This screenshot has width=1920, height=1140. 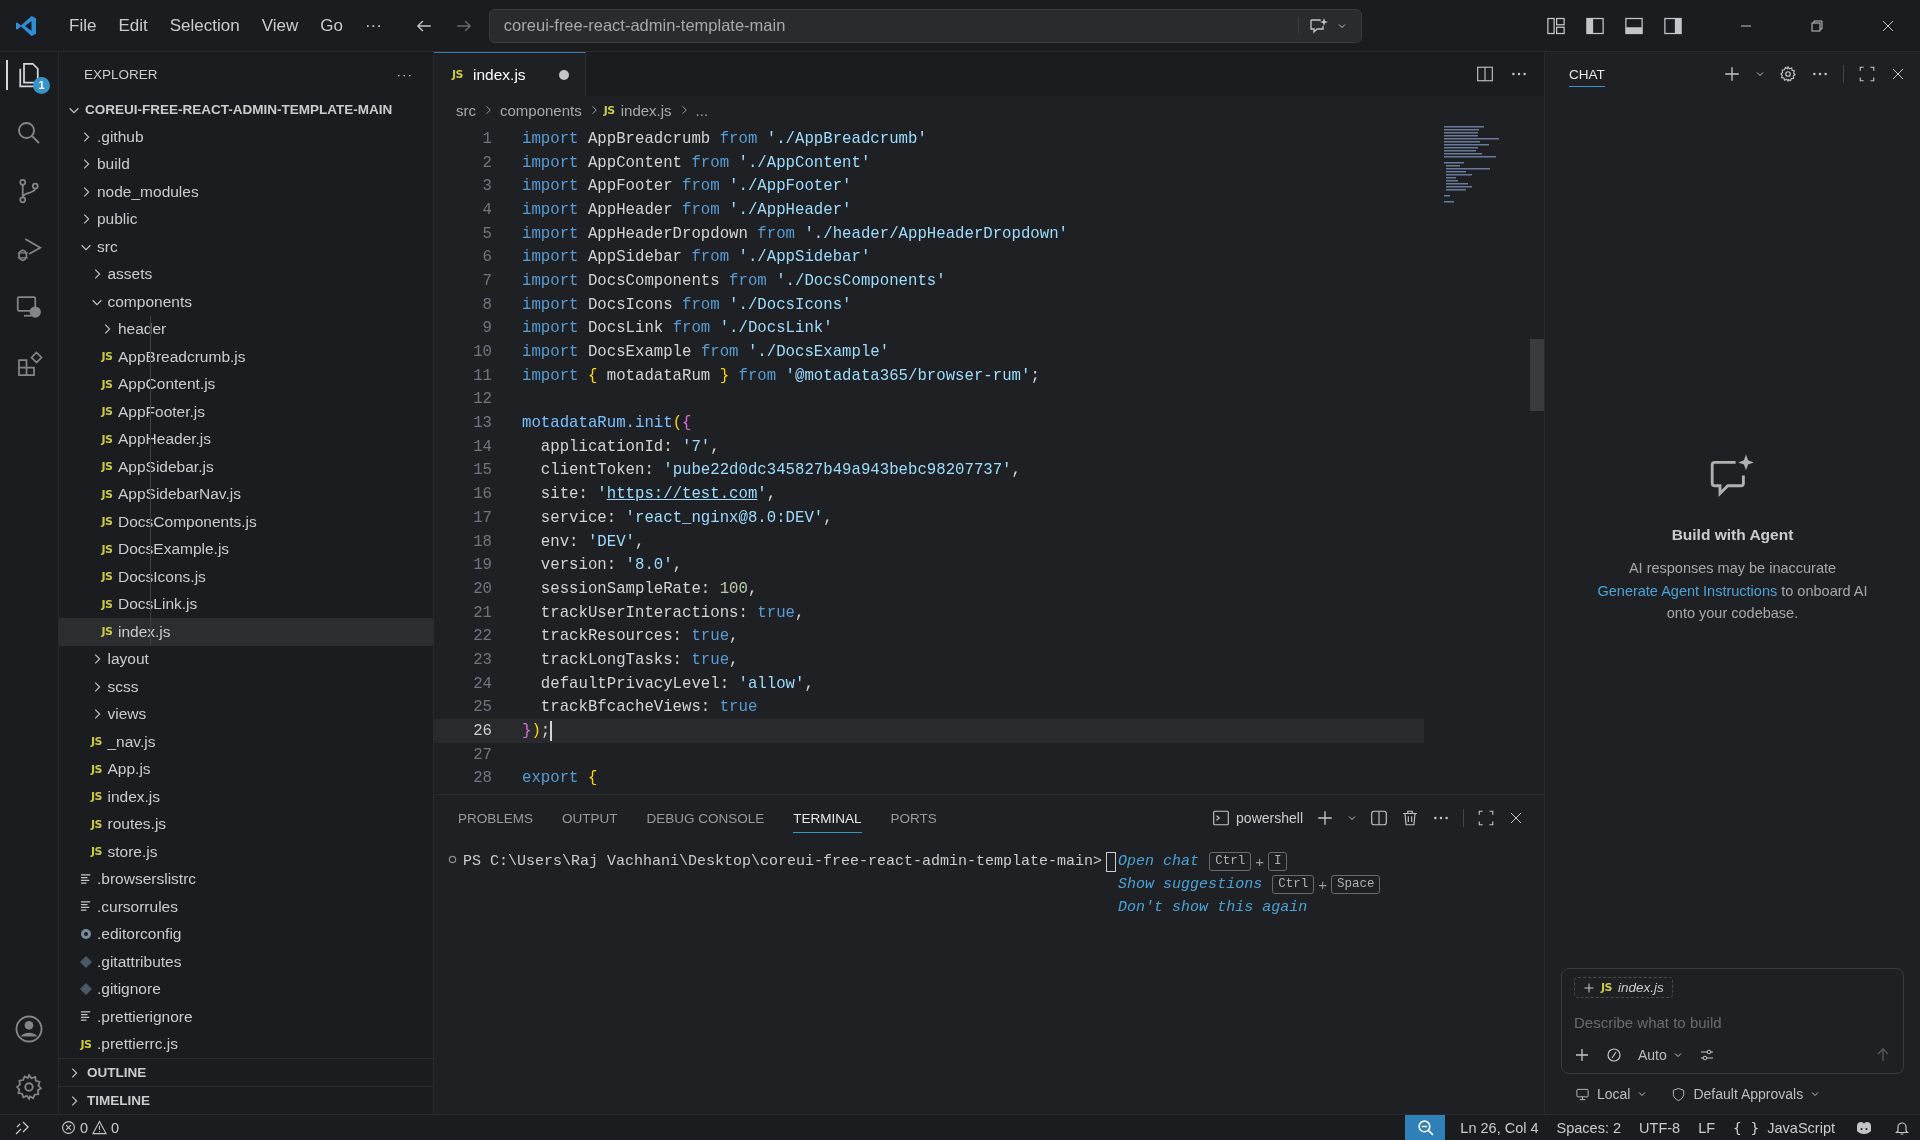 I want to click on tree-item: JS AppFooter.js, so click(x=246, y=412).